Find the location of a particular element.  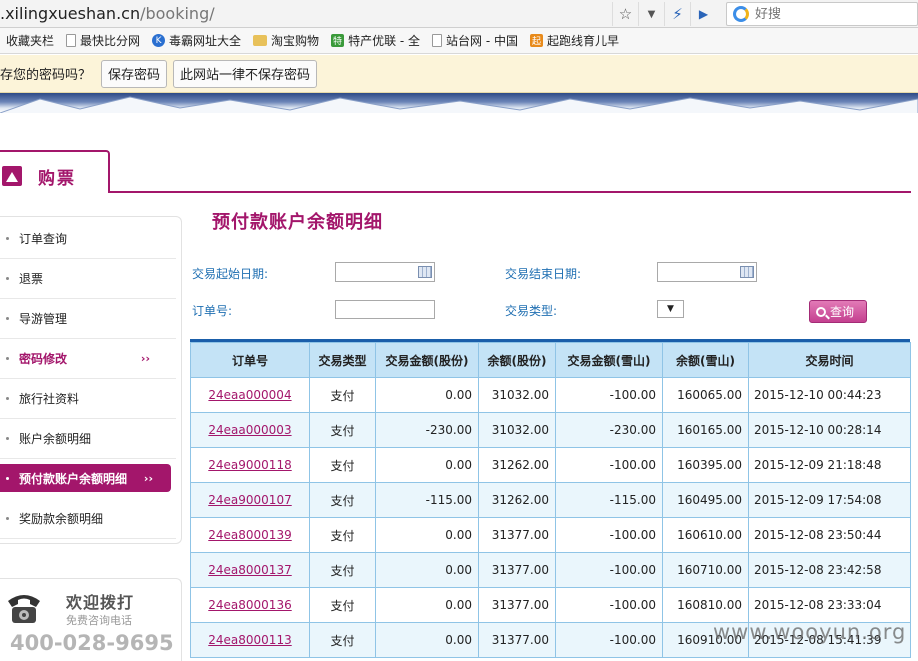

start-date-input is located at coordinates (385, 272).